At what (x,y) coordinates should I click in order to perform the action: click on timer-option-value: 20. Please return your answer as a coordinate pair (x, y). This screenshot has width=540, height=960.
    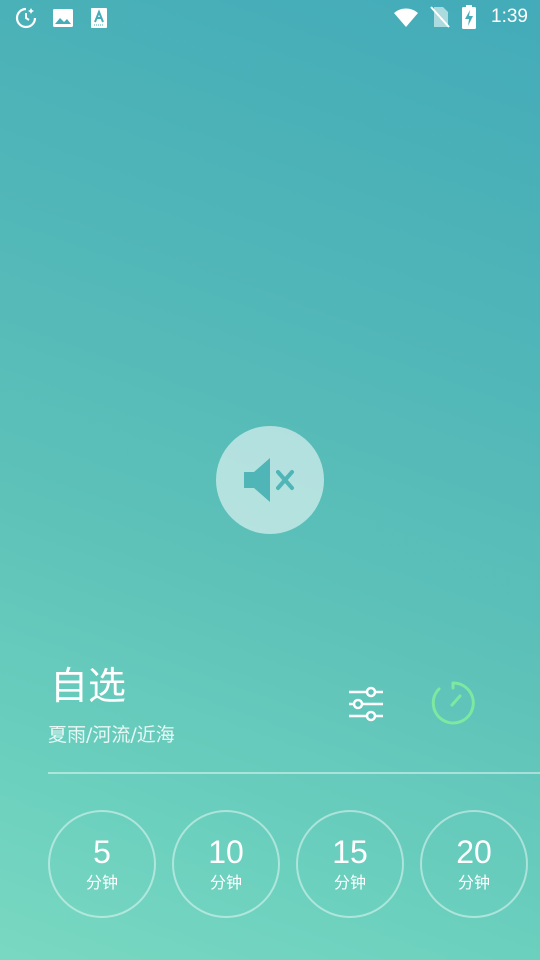
    Looking at the image, I should click on (474, 852).